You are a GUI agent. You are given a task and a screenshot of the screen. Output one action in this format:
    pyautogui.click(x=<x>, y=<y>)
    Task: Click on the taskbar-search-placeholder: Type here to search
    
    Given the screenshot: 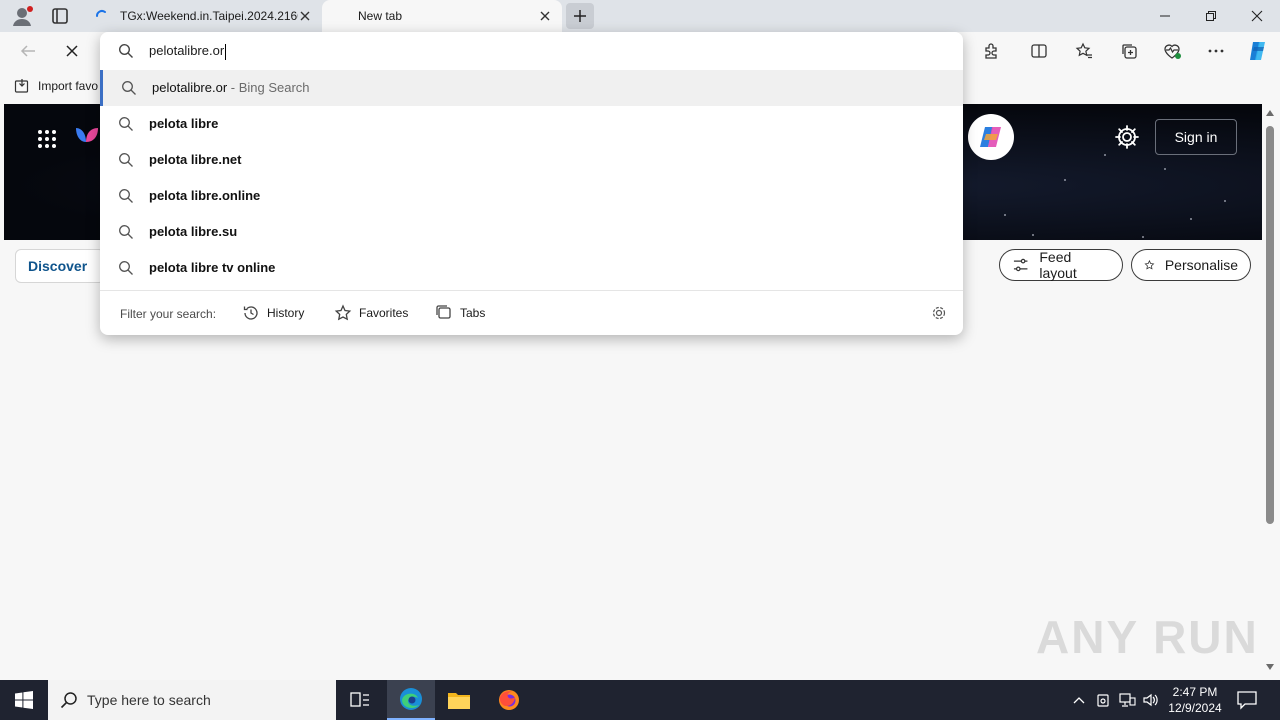 What is the action you would take?
    pyautogui.click(x=149, y=700)
    